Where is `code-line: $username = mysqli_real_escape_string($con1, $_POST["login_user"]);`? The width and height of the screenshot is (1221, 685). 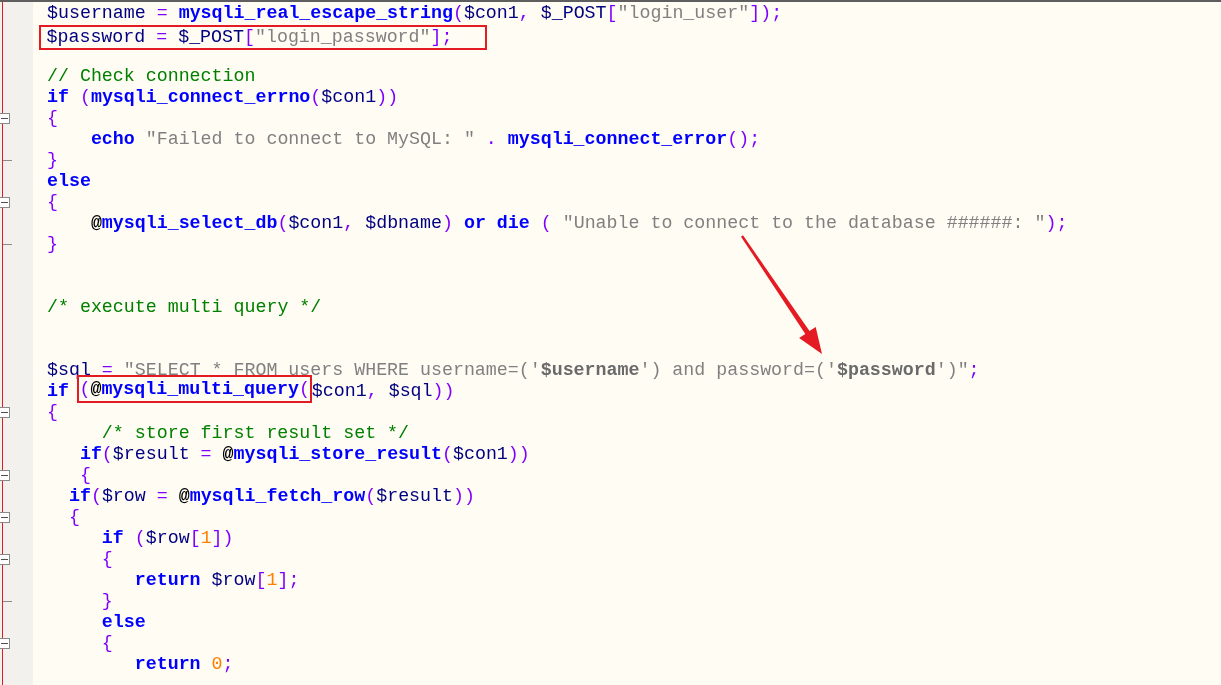 code-line: $username = mysqli_real_escape_string($con1, $_POST["login_user"]); is located at coordinates (415, 13).